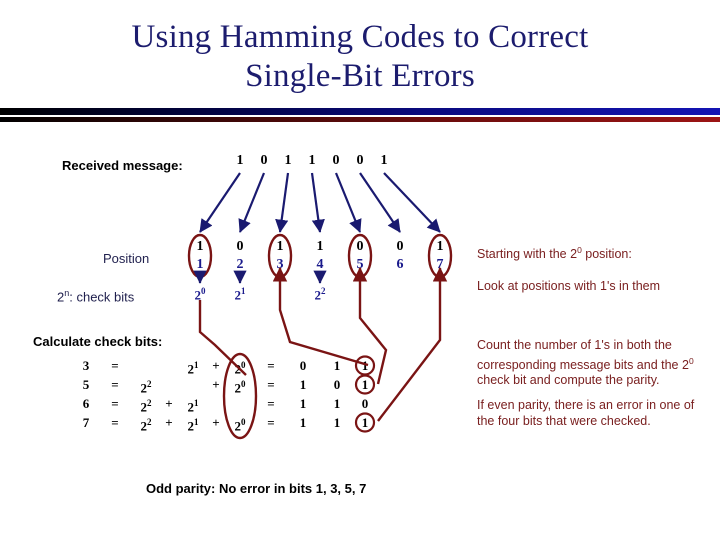  What do you see at coordinates (360, 111) in the screenshot?
I see `divider-bar-blue` at bounding box center [360, 111].